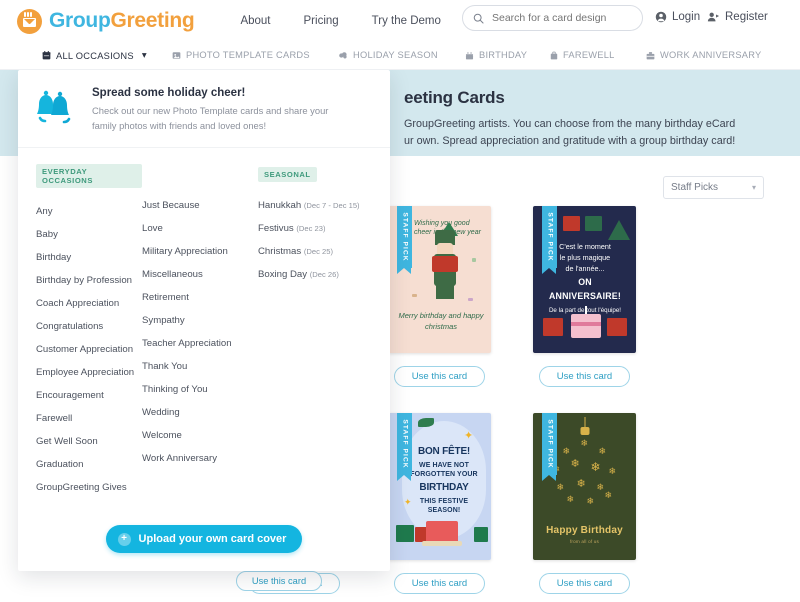  Describe the element at coordinates (619, 230) in the screenshot. I see `tree-icon` at that location.